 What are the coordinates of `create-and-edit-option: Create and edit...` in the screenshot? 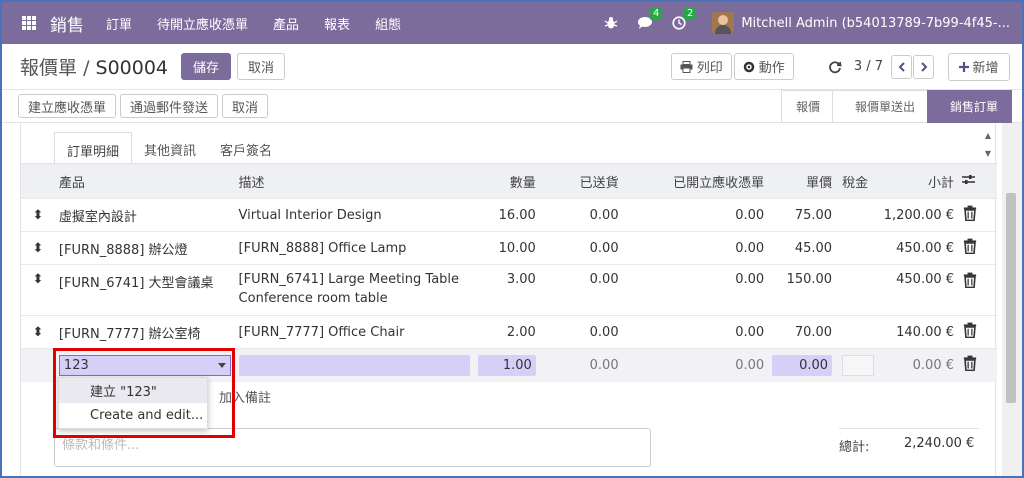 It's located at (133, 415).